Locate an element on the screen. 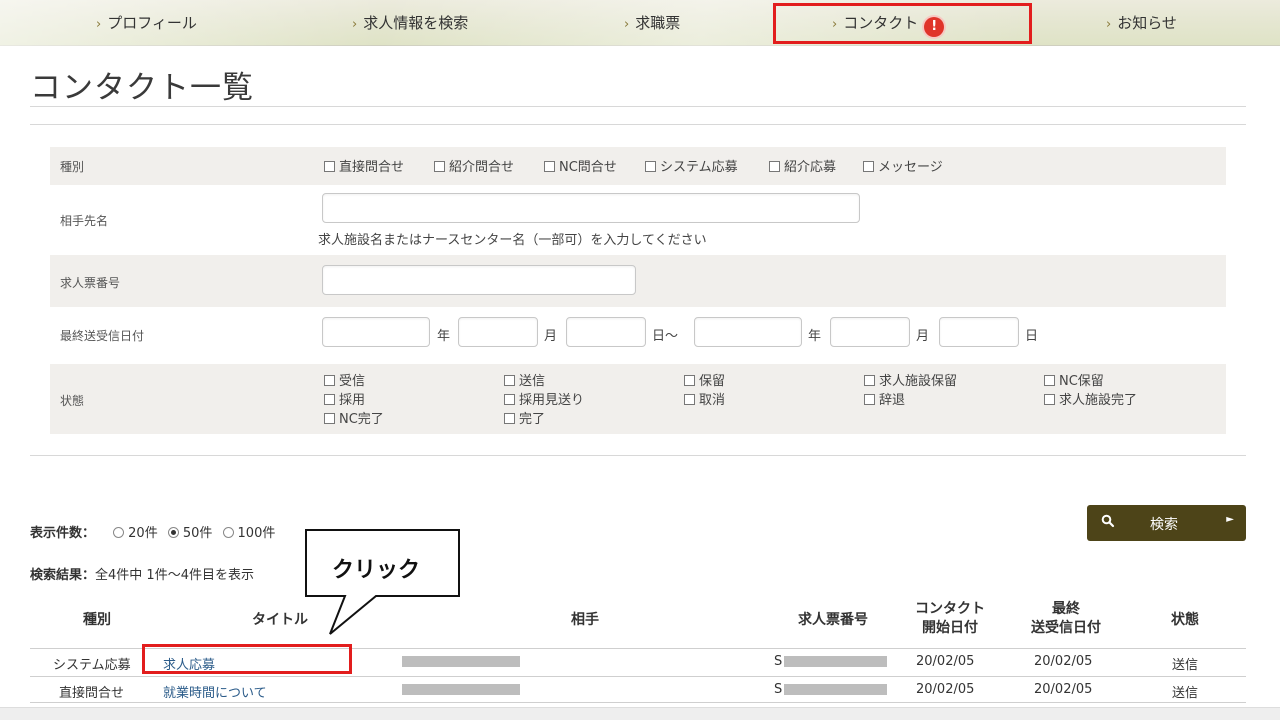 Image resolution: width=1280 pixels, height=720 pixels. nav-application-form: › 求職票 is located at coordinates (652, 22).